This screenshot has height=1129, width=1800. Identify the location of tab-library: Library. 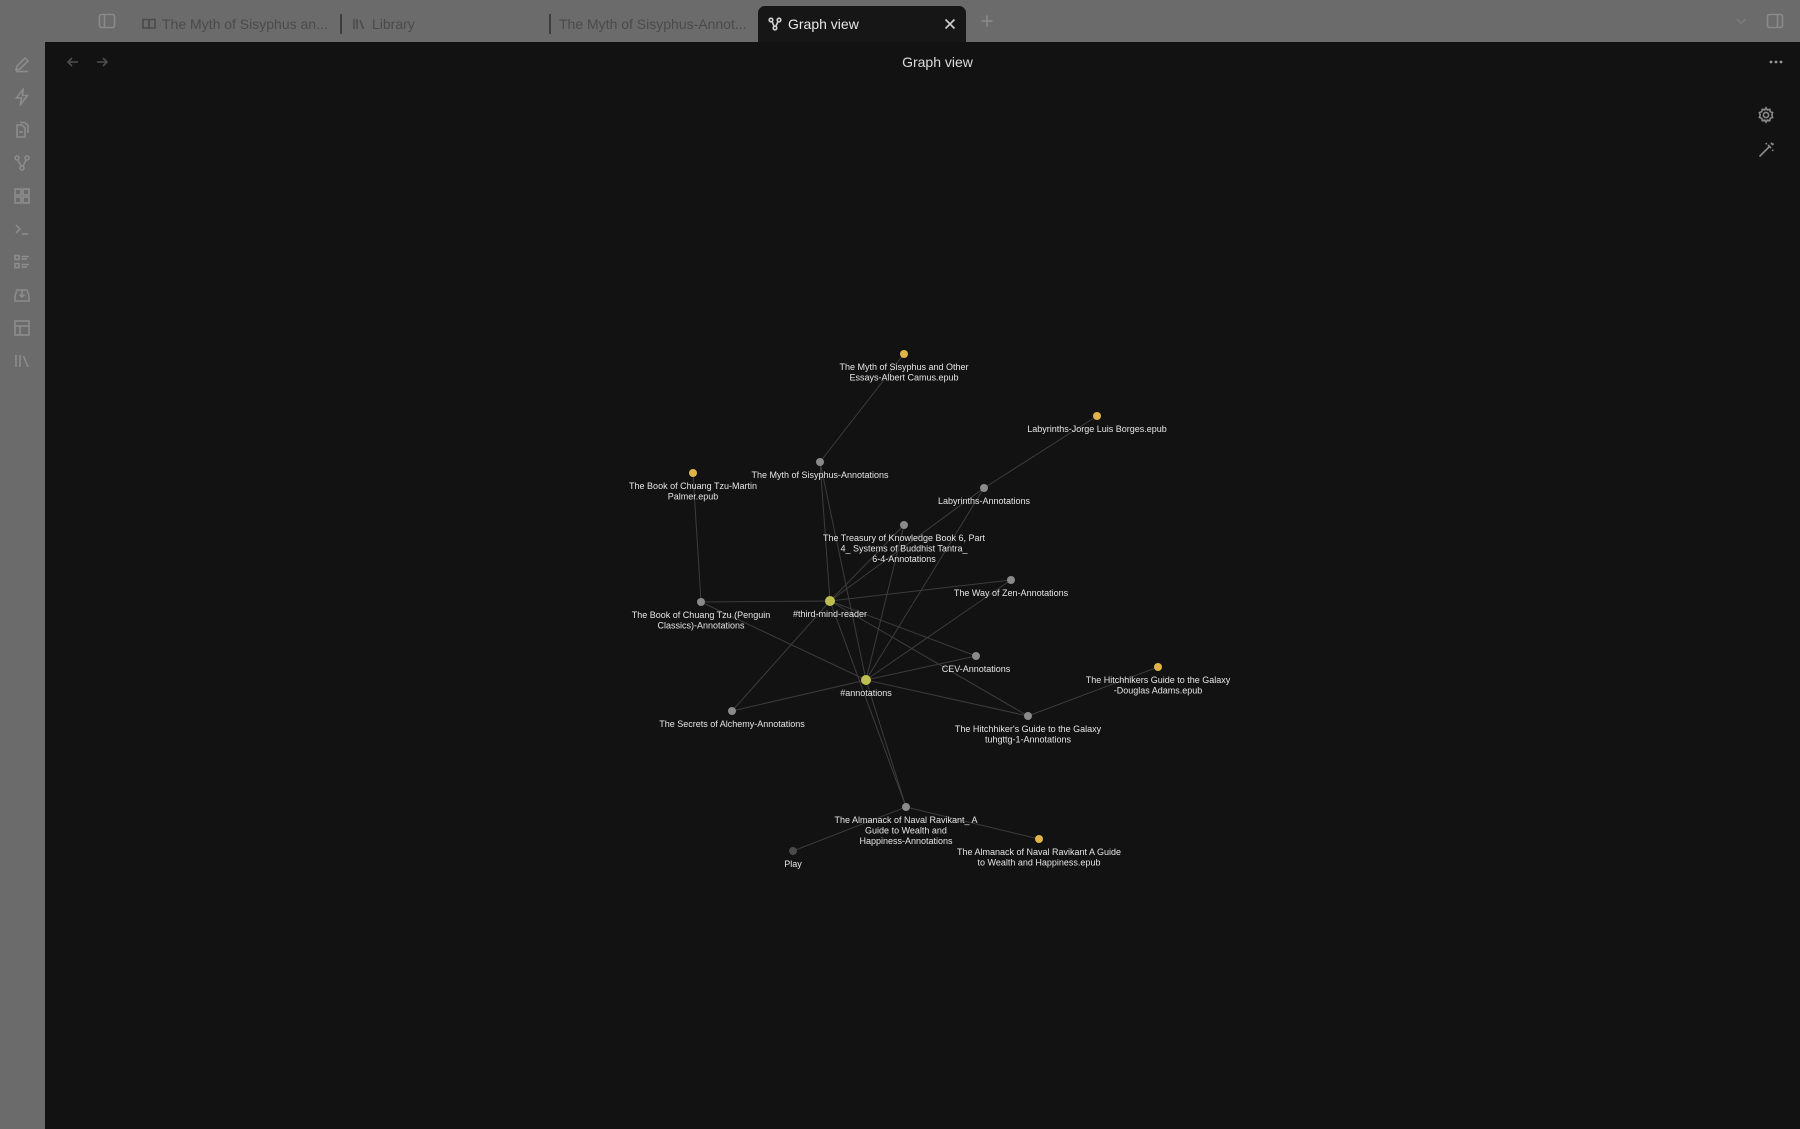
(446, 24).